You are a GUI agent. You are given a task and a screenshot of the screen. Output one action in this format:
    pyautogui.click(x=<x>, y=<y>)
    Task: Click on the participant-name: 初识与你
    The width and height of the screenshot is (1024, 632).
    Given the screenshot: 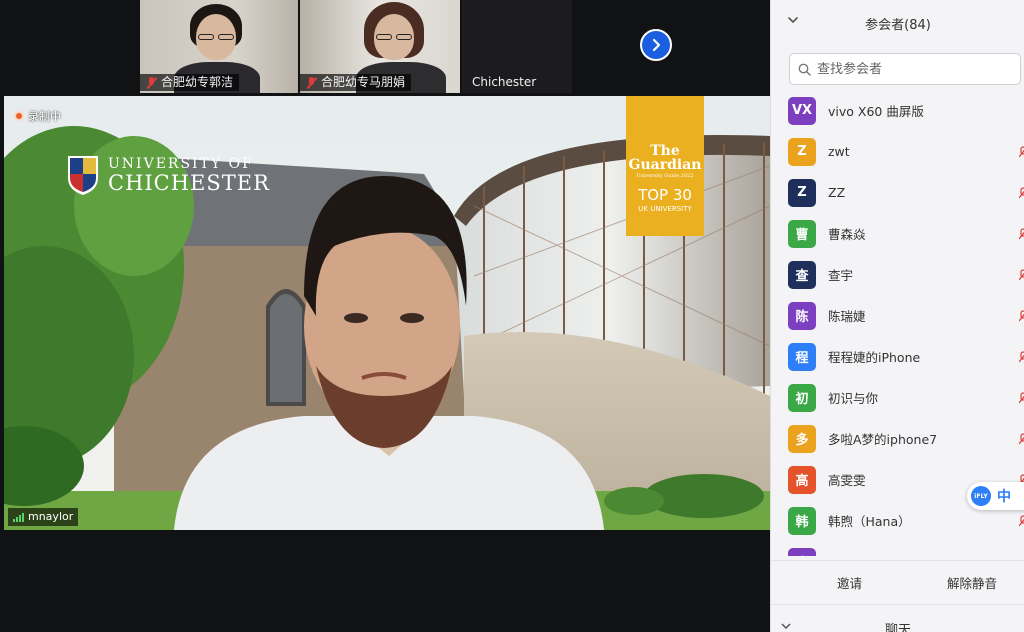 What is the action you would take?
    pyautogui.click(x=853, y=398)
    